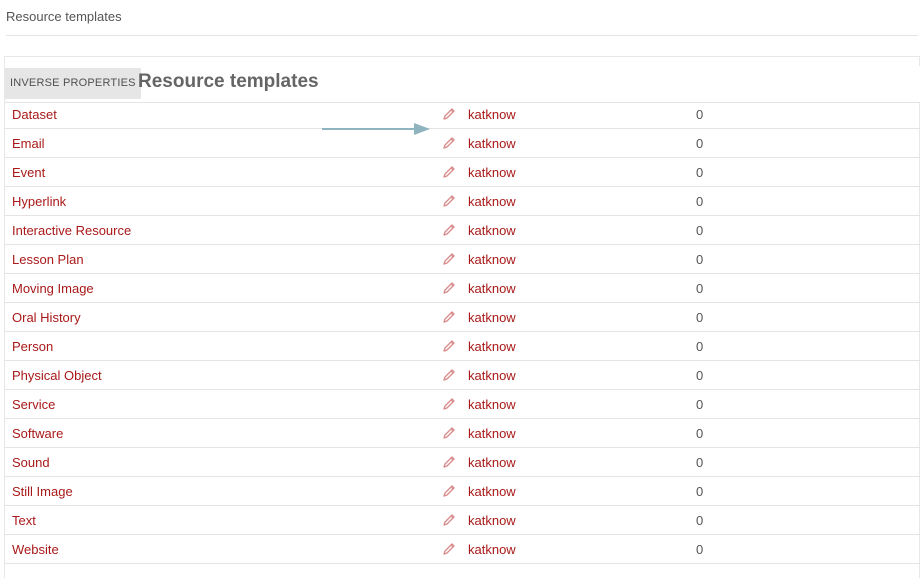 The width and height of the screenshot is (924, 578). What do you see at coordinates (228, 81) in the screenshot?
I see `page-title: Resource templates` at bounding box center [228, 81].